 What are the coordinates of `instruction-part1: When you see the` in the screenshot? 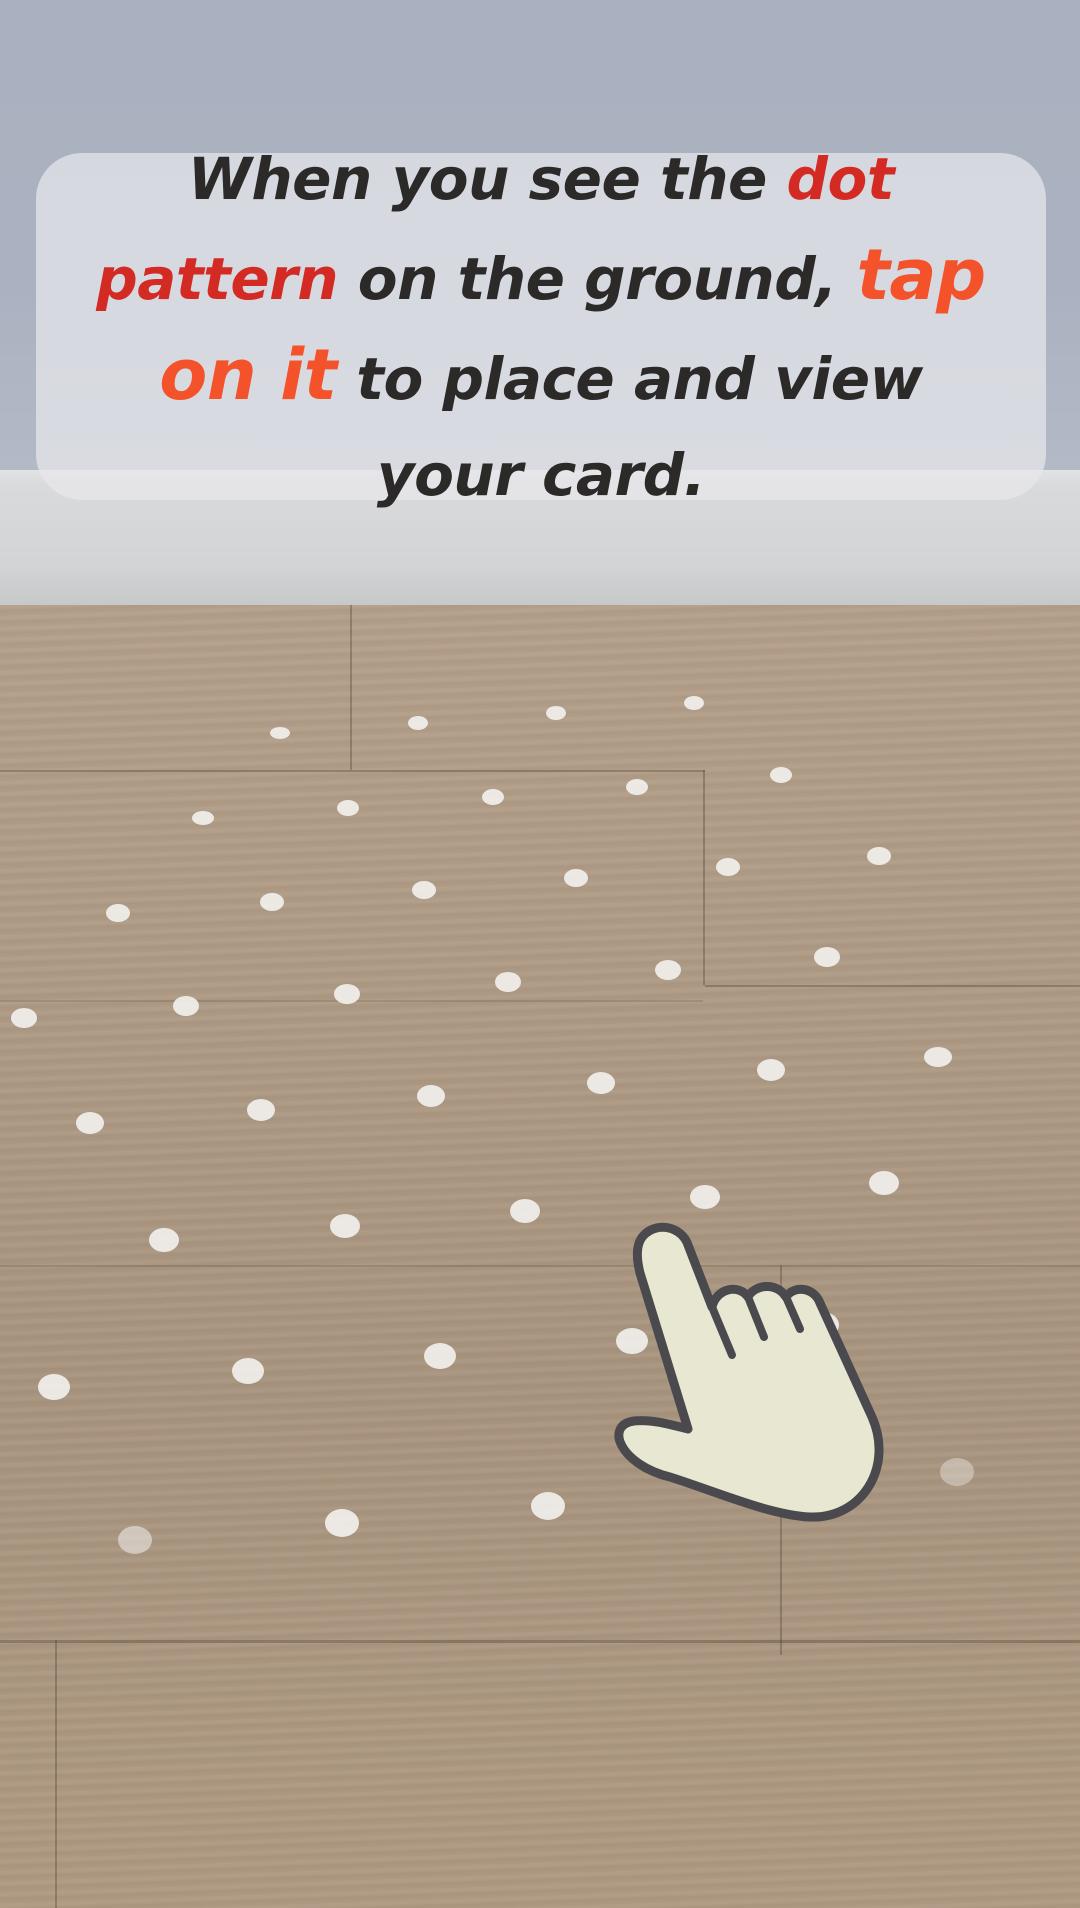 It's located at (487, 178).